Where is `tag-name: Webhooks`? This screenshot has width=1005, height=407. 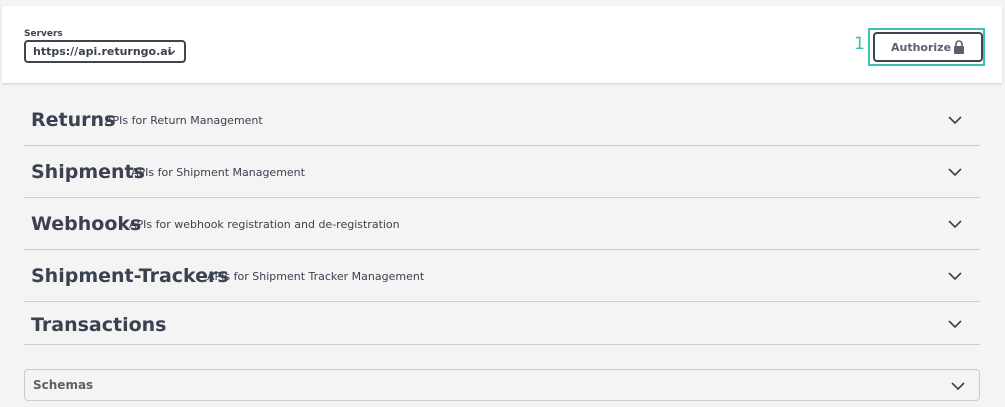 tag-name: Webhooks is located at coordinates (86, 224).